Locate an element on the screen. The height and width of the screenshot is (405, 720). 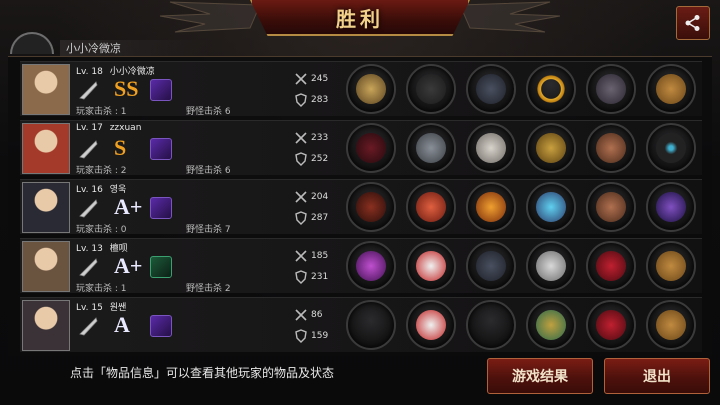
equipment-item-helmet-red is located at coordinates (431, 207).